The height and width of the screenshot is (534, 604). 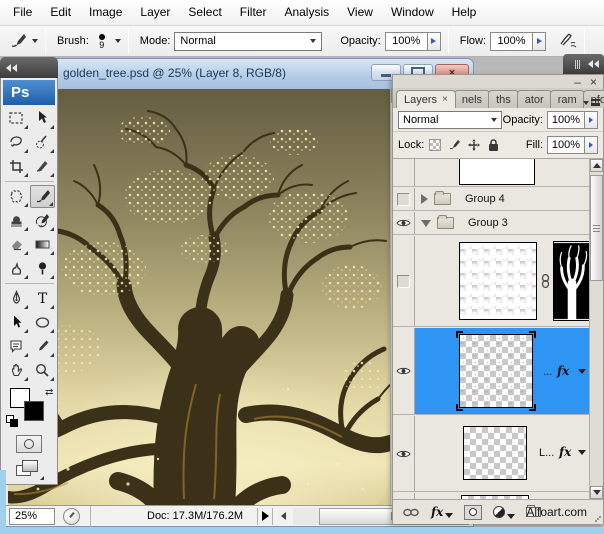 I want to click on tool-notes, so click(x=16, y=346).